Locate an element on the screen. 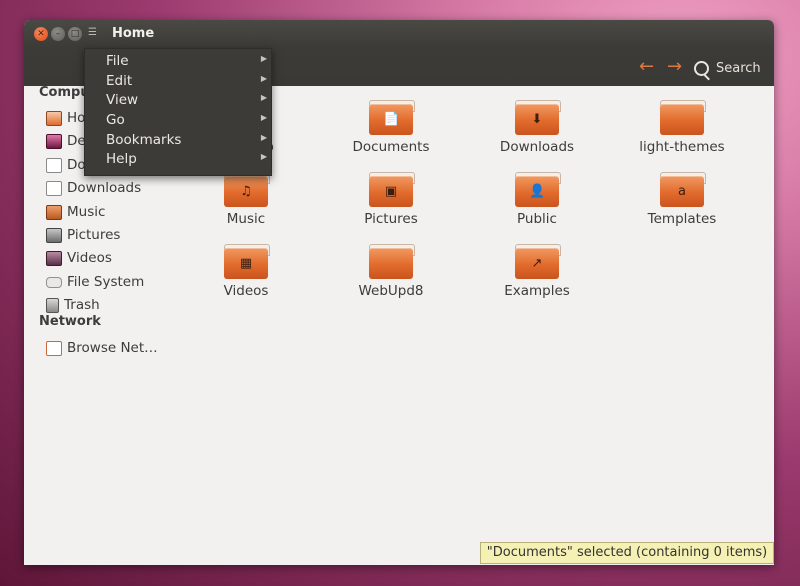 Image resolution: width=800 pixels, height=586 pixels. file-examples: ↗ Examples is located at coordinates (537, 276).